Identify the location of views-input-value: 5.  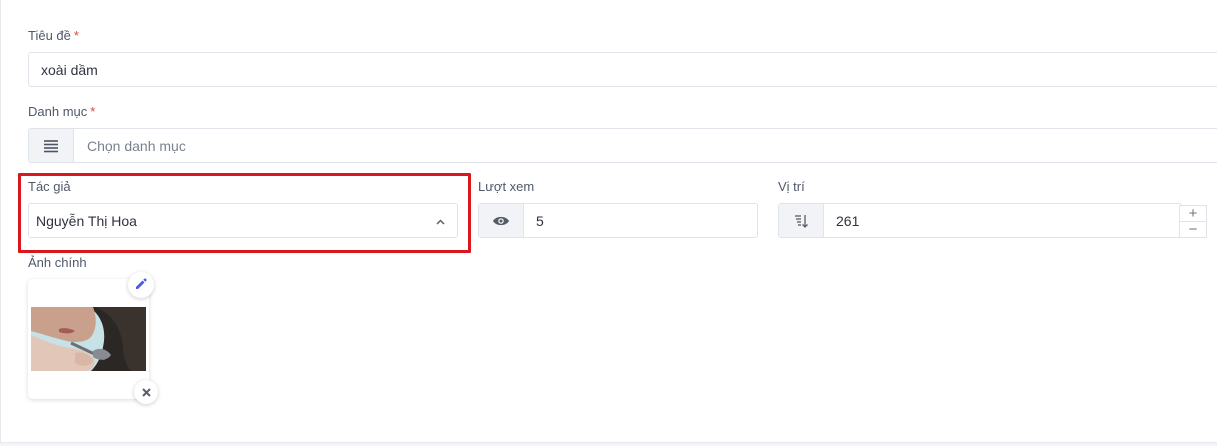
(540, 220).